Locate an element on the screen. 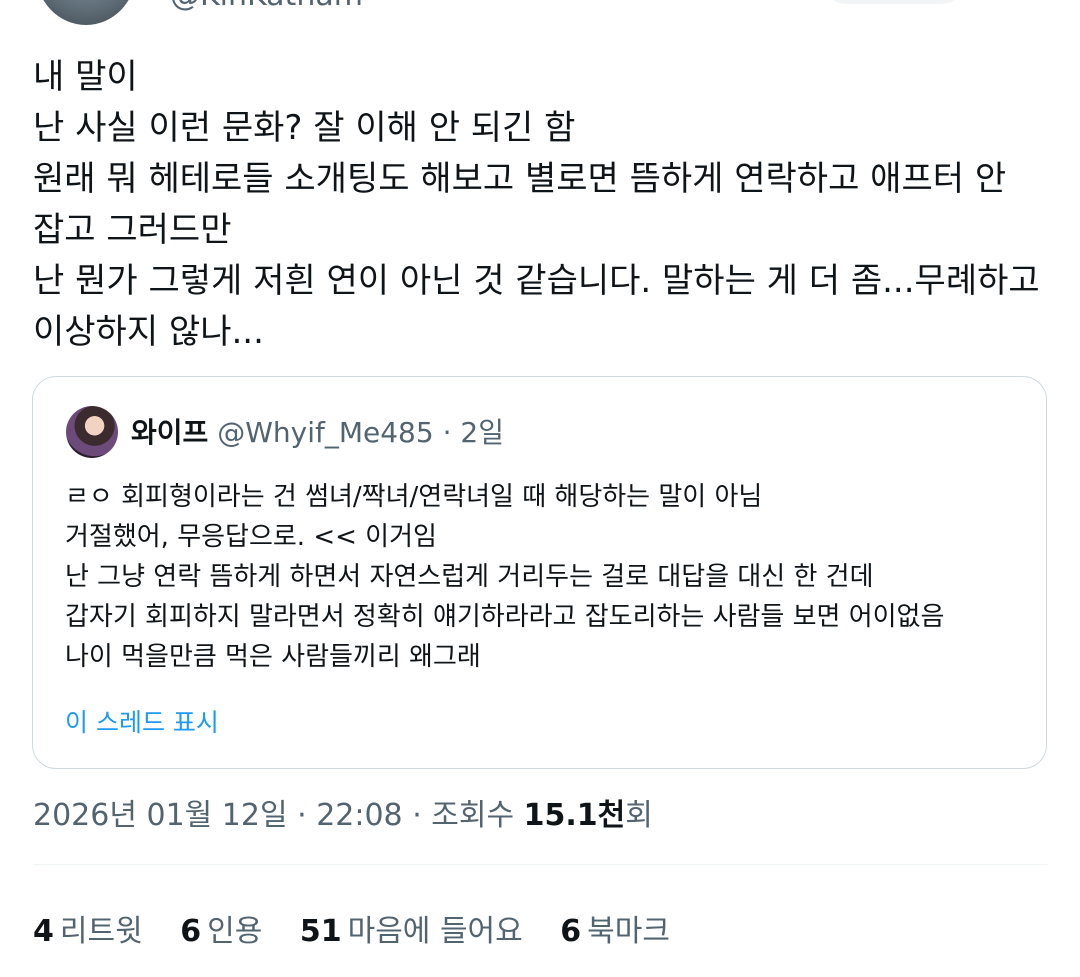  quoted-tweet-line: 거절했어, 무응답으로. << 이거임 is located at coordinates (251, 537).